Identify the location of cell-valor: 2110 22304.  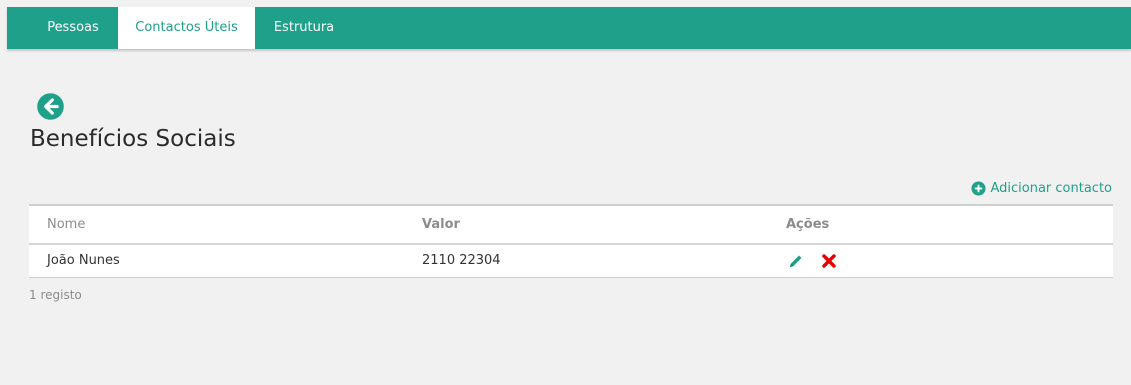
(461, 260).